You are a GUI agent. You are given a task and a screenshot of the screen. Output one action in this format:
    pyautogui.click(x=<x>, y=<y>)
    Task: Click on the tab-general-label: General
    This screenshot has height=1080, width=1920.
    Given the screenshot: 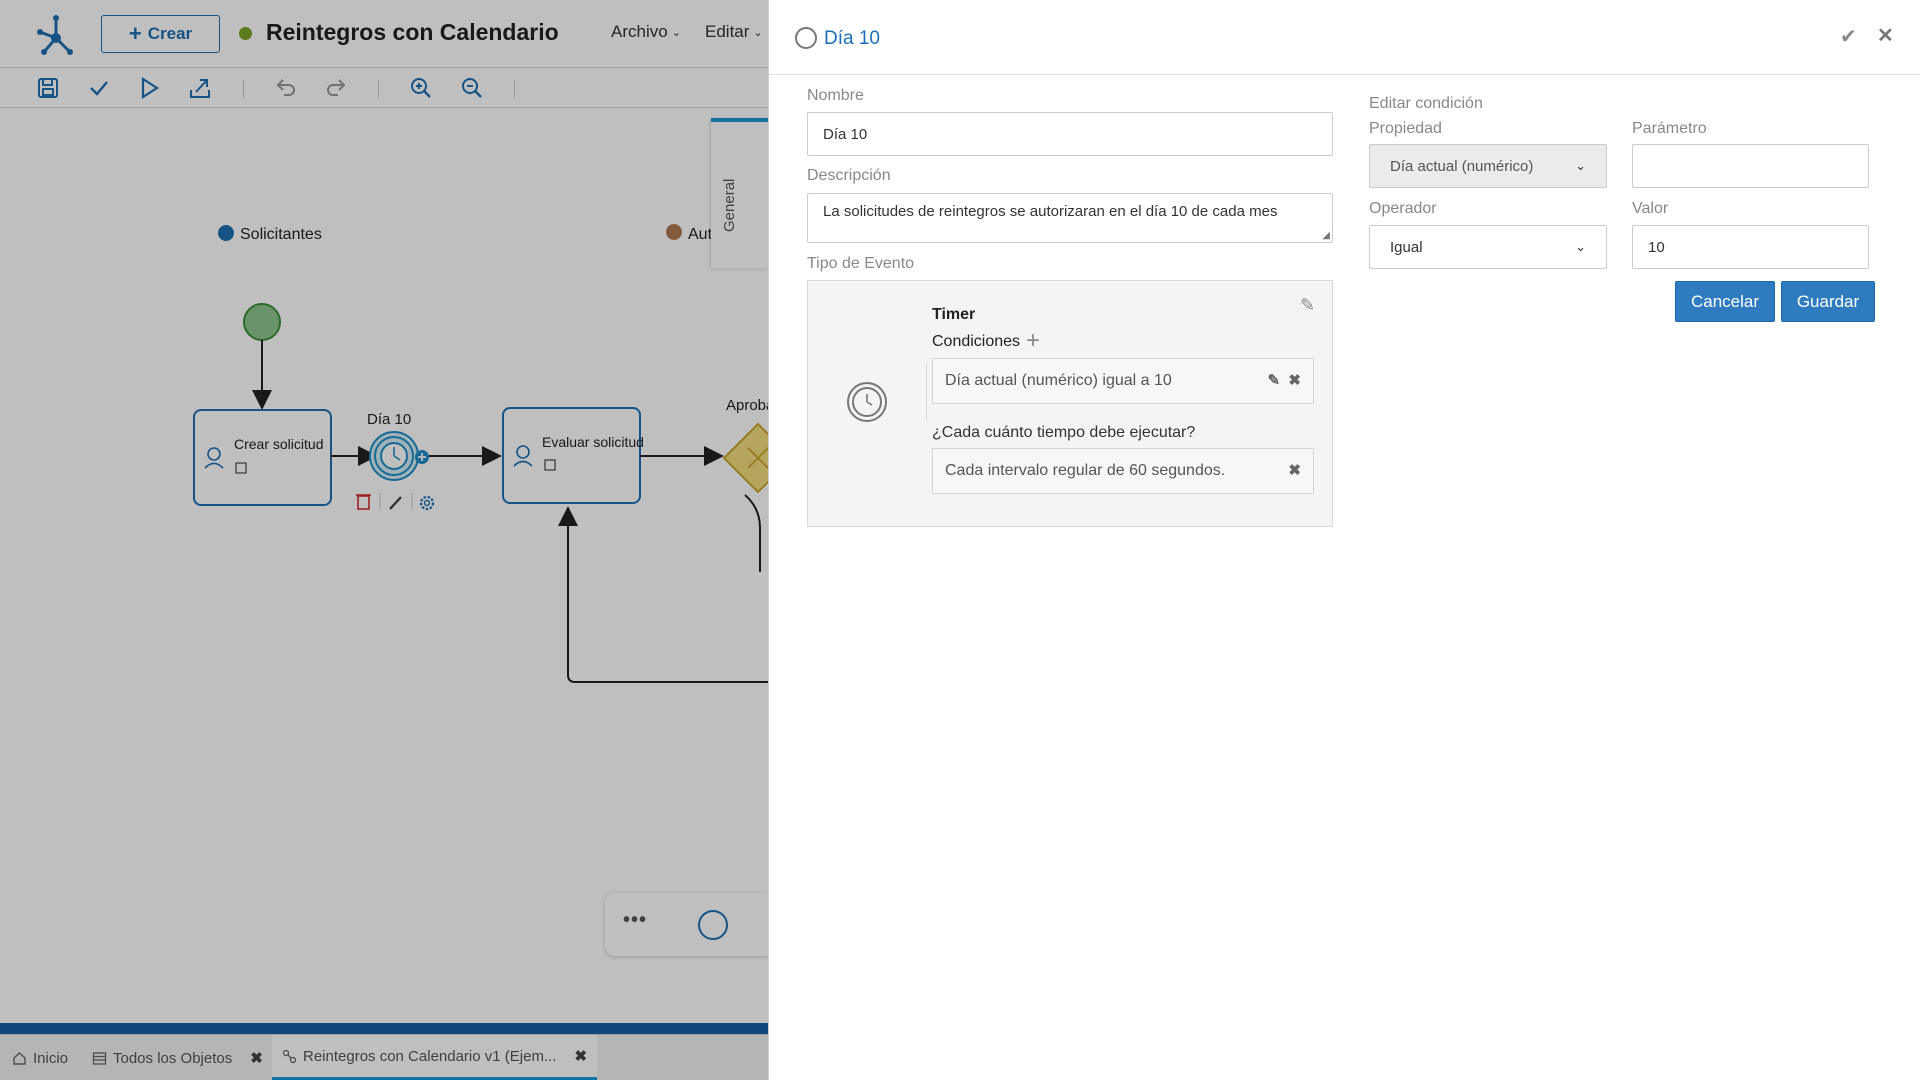 What is the action you would take?
    pyautogui.click(x=729, y=205)
    